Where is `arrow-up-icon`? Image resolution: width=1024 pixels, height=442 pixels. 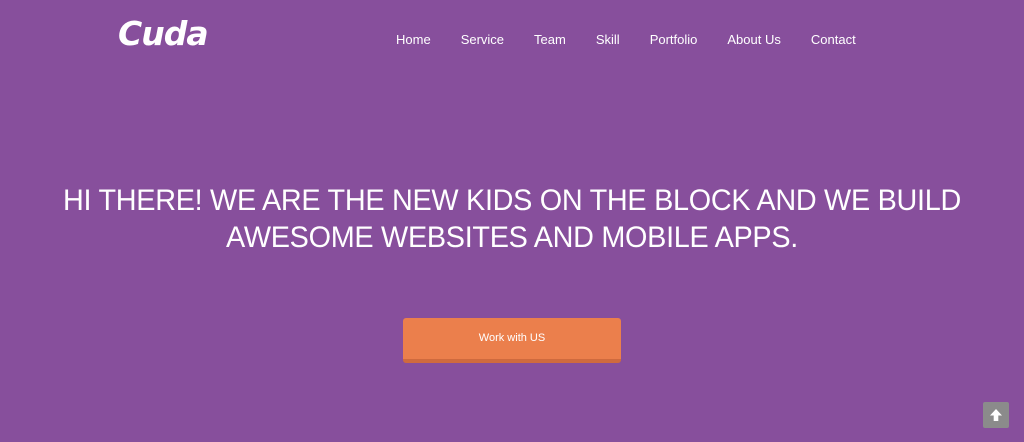
arrow-up-icon is located at coordinates (996, 415).